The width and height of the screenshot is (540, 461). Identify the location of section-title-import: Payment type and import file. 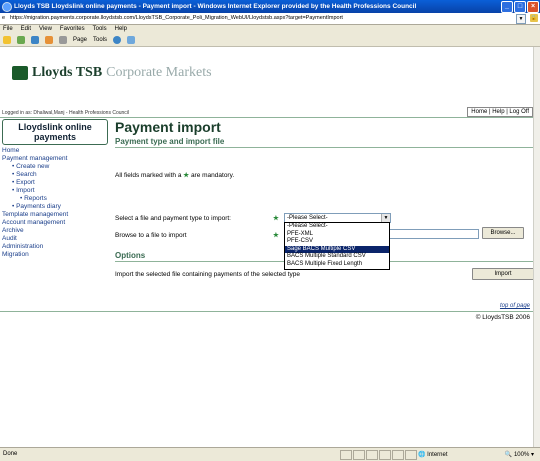
(324, 142).